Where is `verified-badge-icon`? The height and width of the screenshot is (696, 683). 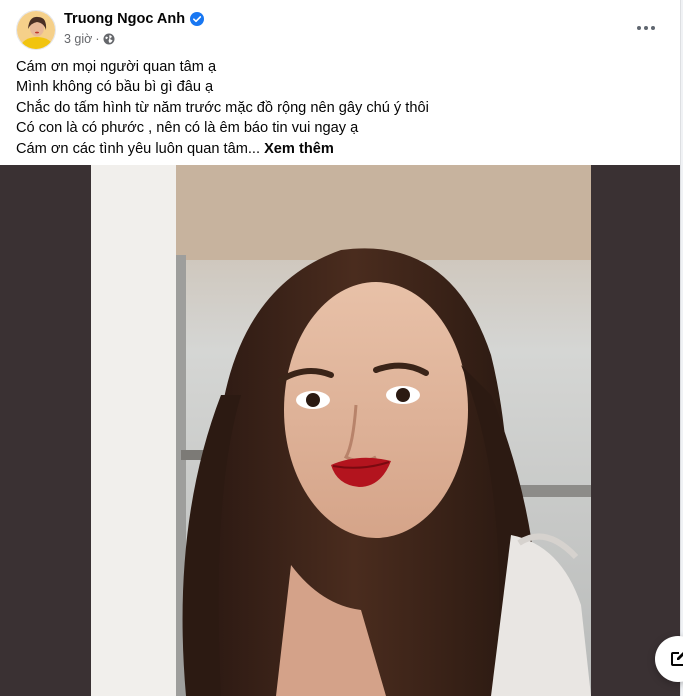 verified-badge-icon is located at coordinates (197, 19).